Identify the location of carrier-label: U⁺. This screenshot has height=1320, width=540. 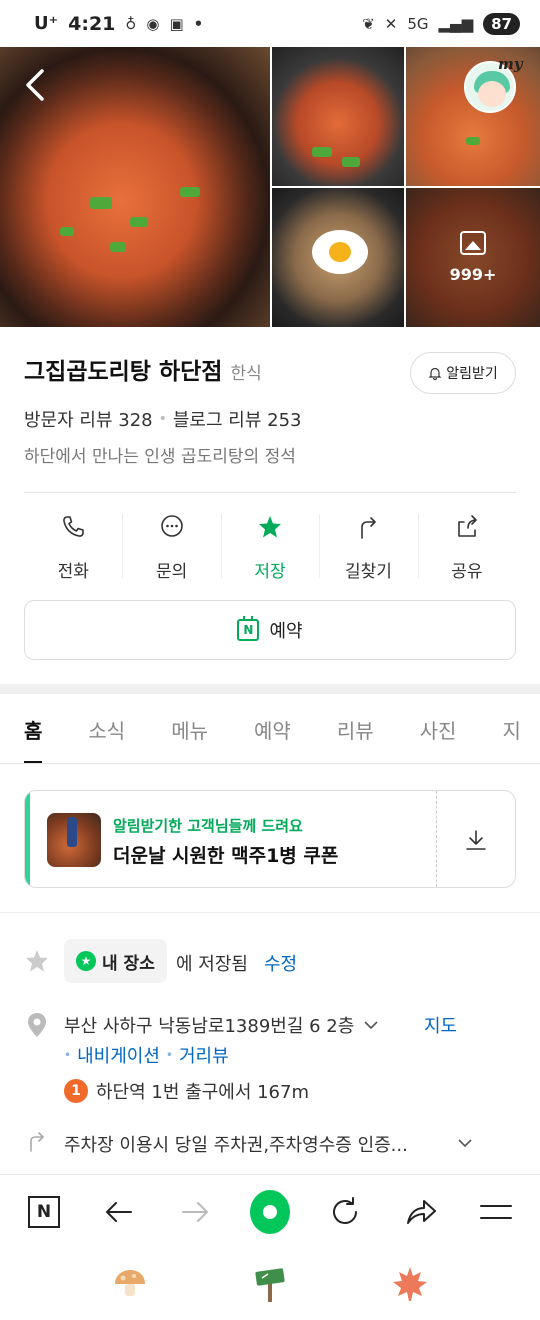
(46, 23).